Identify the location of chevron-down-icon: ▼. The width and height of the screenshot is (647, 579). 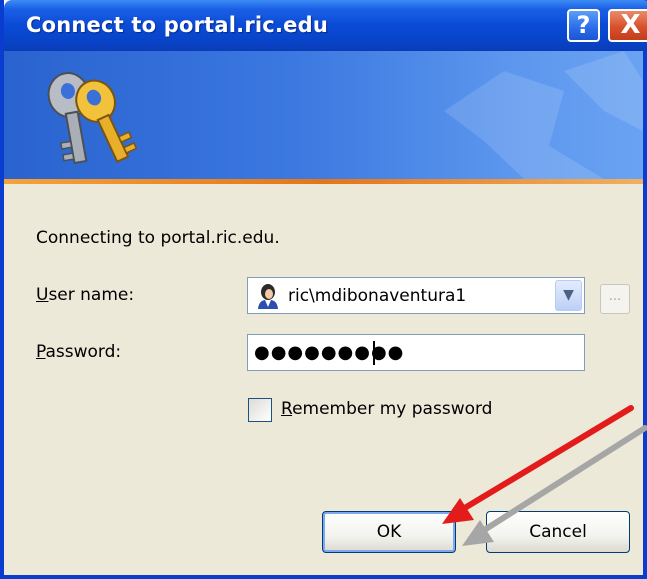
(568, 295).